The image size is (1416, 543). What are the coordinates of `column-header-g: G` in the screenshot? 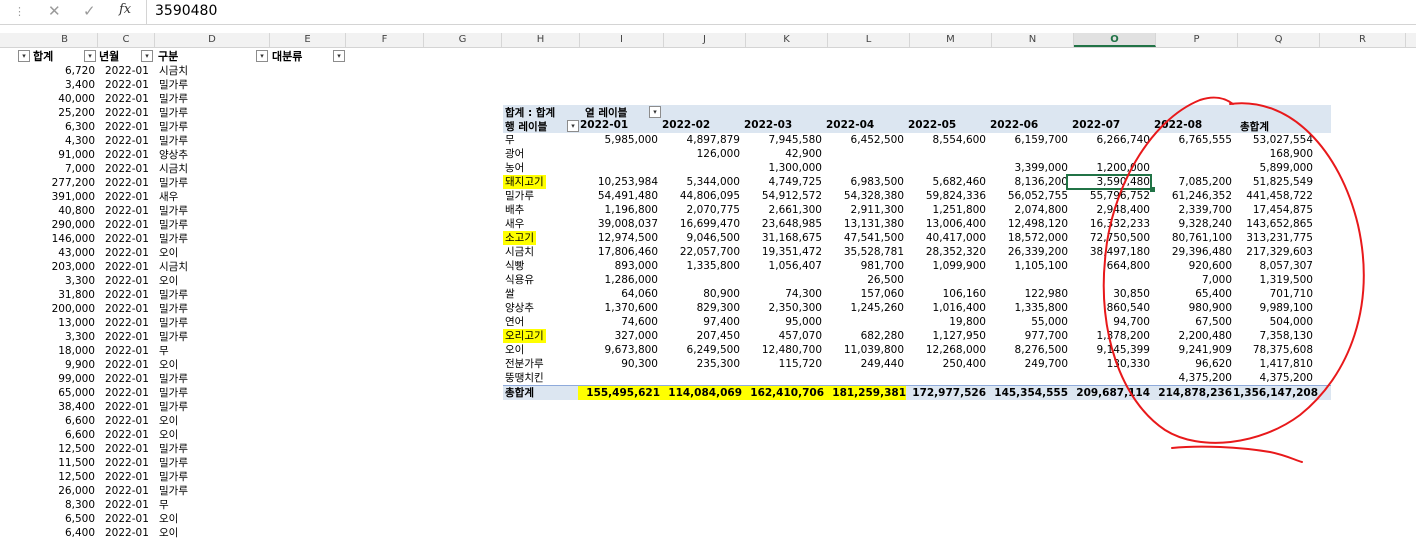 It's located at (463, 40).